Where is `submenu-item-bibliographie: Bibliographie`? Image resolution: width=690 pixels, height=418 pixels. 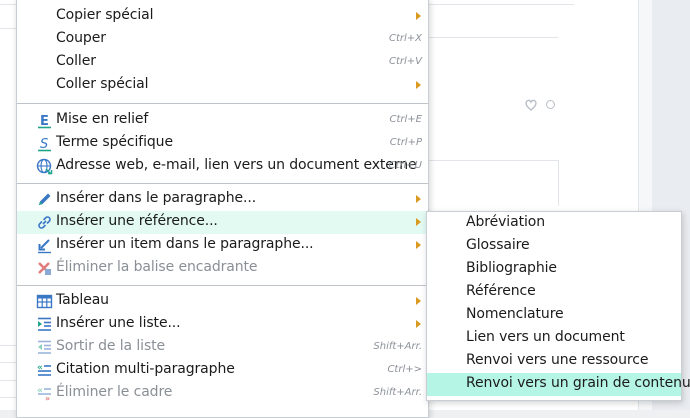 submenu-item-bibliographie: Bibliographie is located at coordinates (554, 269).